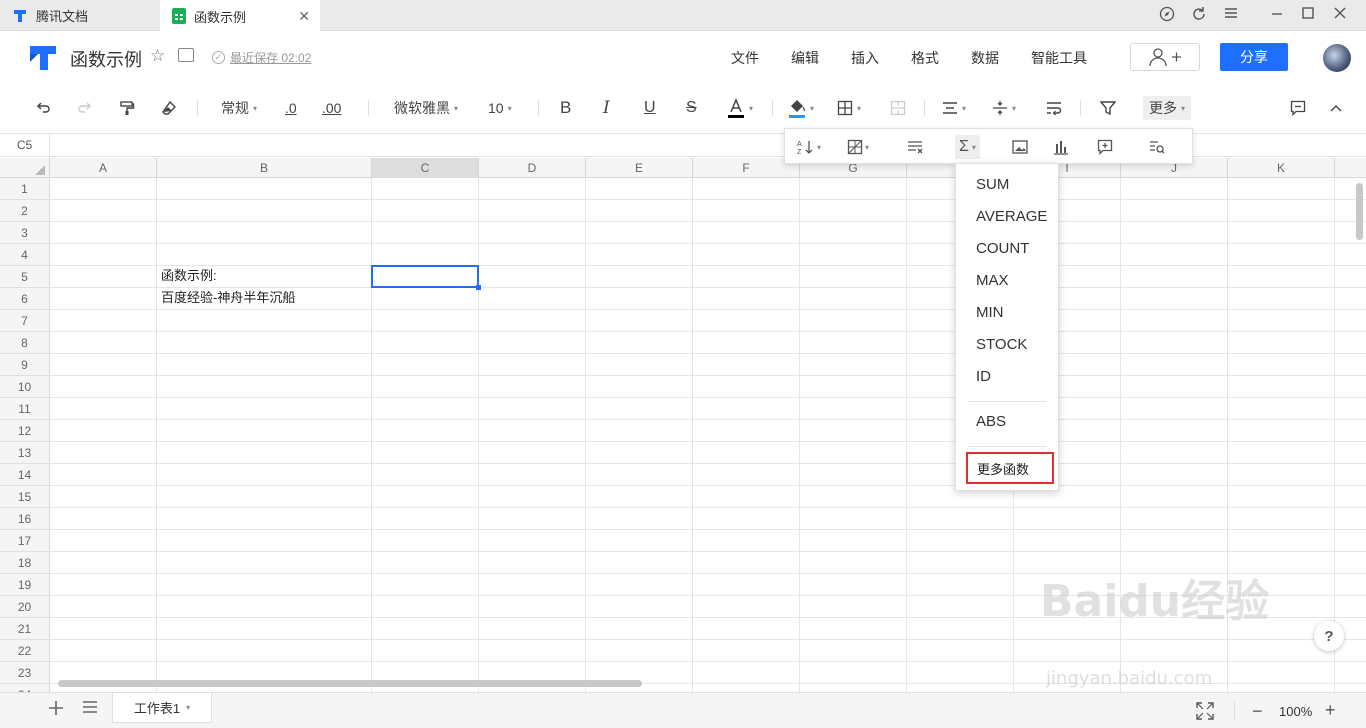 The image size is (1366, 728). I want to click on row-header: 1, so click(25, 189).